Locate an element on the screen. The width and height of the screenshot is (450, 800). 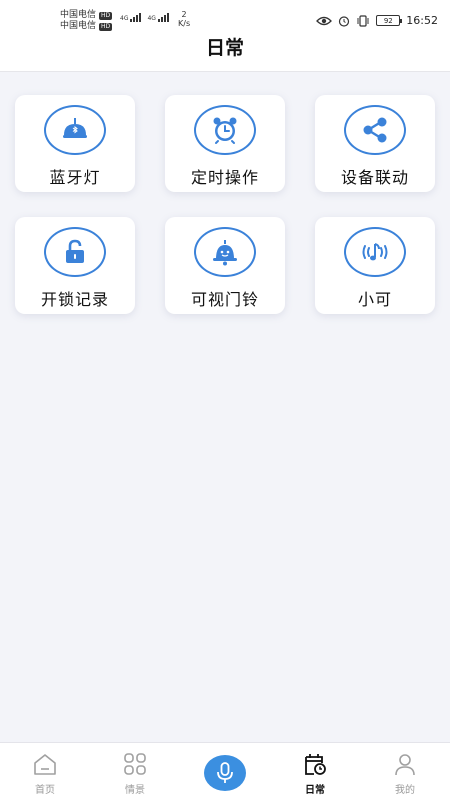
header: 日常 is located at coordinates (225, 53).